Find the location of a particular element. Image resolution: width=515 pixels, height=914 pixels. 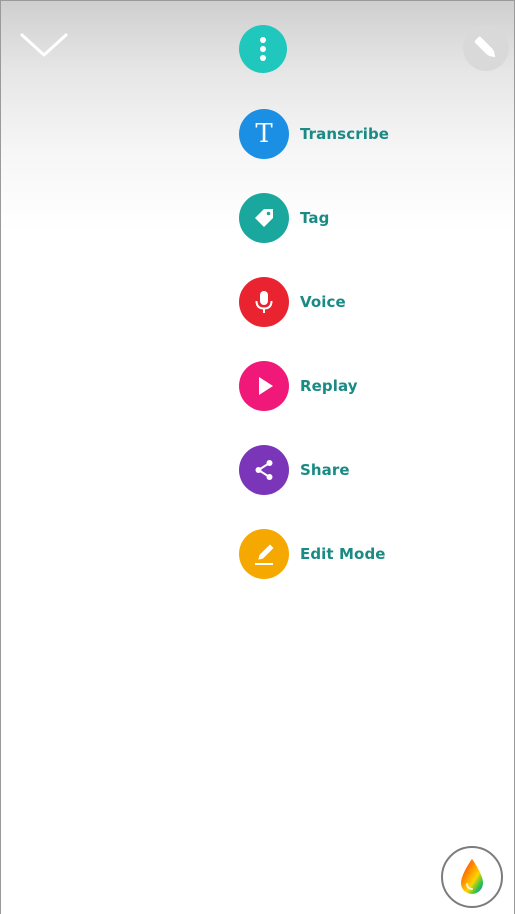

collapse-button is located at coordinates (44, 46).